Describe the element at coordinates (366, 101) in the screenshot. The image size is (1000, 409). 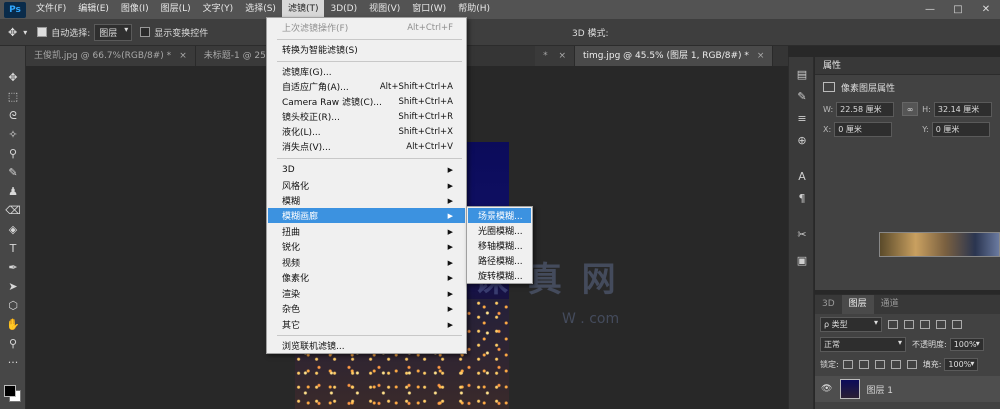
I see `menu-item-camera-raw: Camera Raw 滤镜(C)... Shift+Ctrl+A` at that location.